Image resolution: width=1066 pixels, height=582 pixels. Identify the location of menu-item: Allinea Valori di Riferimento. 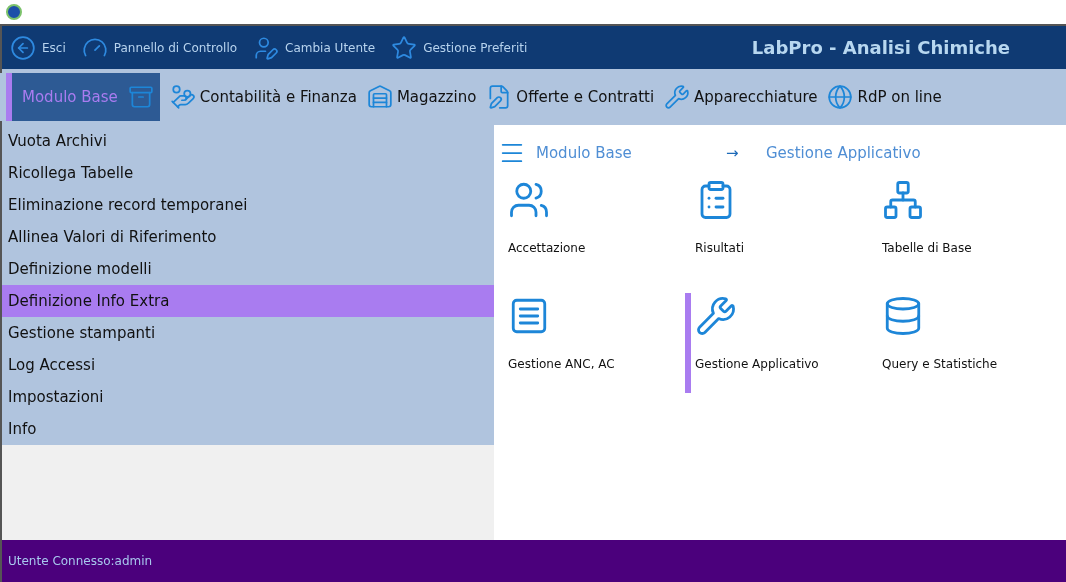
(248, 237).